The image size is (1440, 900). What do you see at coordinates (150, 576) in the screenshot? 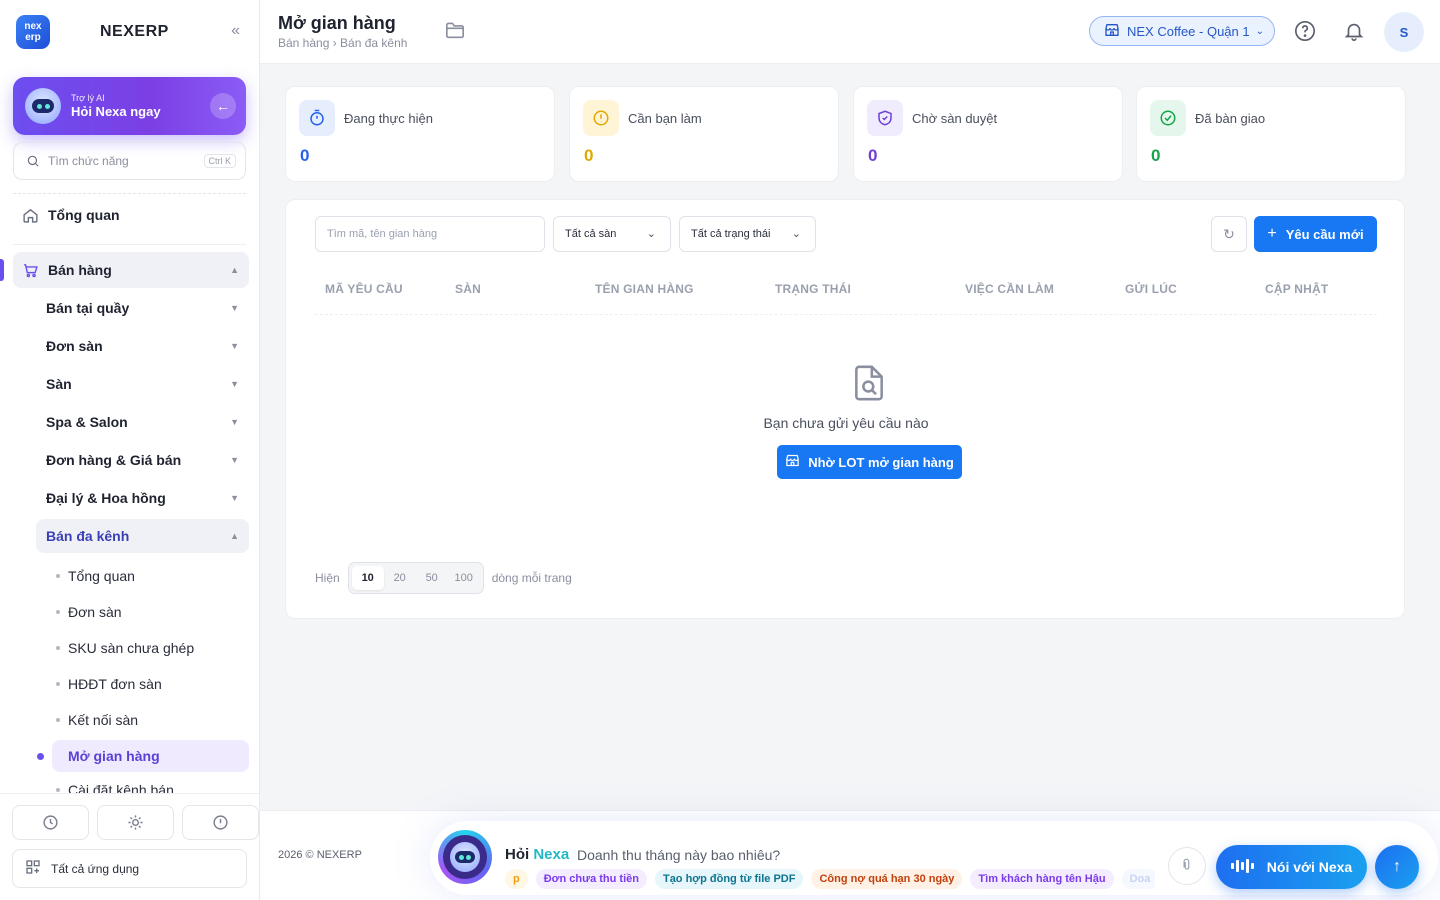
I see `nav-leaf-overview: Tổng quan` at bounding box center [150, 576].